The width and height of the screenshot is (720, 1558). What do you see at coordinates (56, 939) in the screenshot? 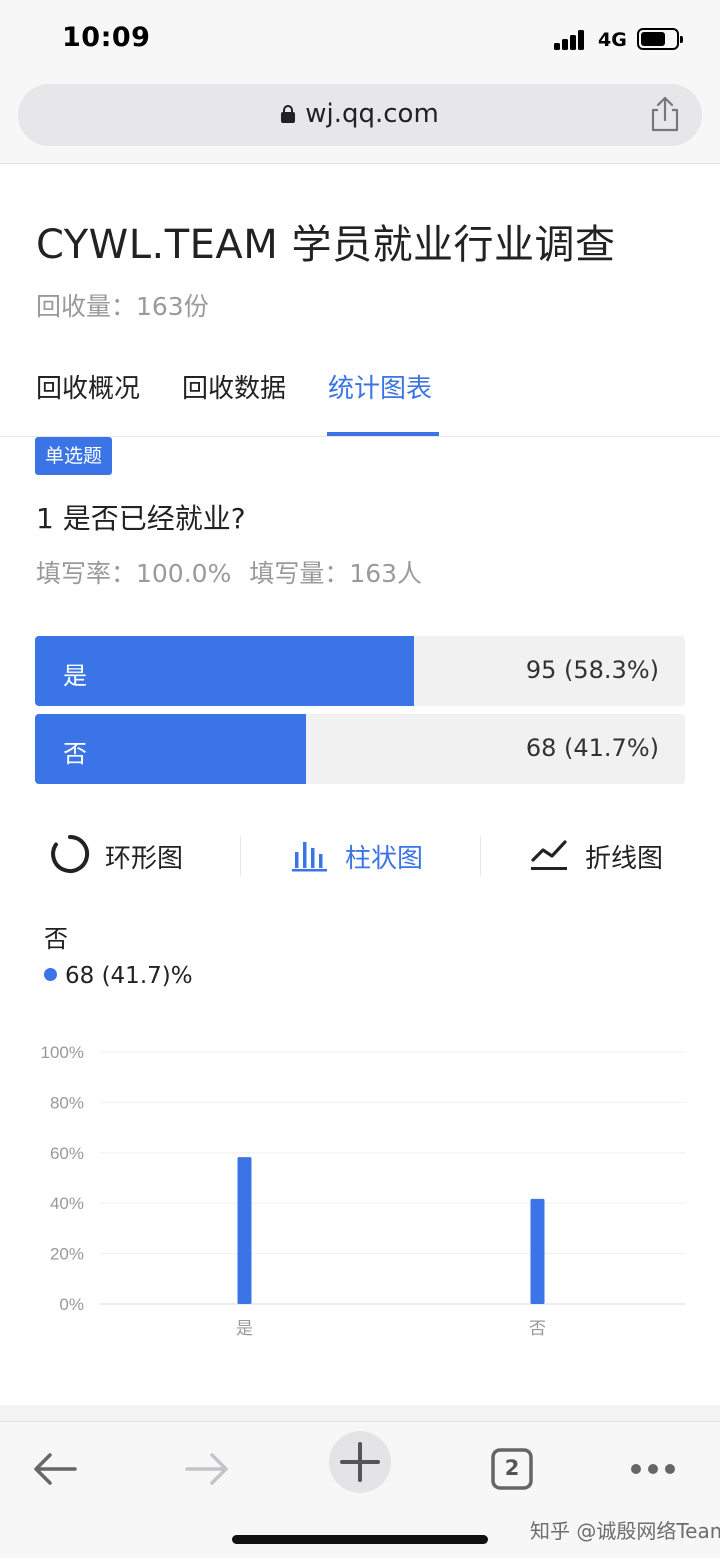
I see `tooltip-title: 否` at bounding box center [56, 939].